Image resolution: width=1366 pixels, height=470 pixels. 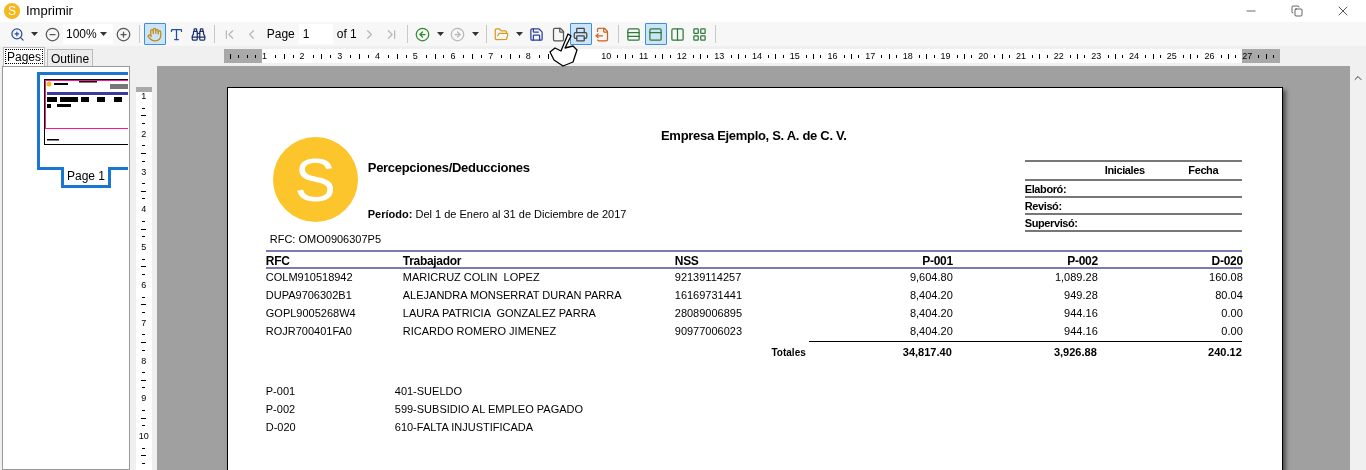 What do you see at coordinates (88, 34) in the screenshot?
I see `zoom-field: 100%` at bounding box center [88, 34].